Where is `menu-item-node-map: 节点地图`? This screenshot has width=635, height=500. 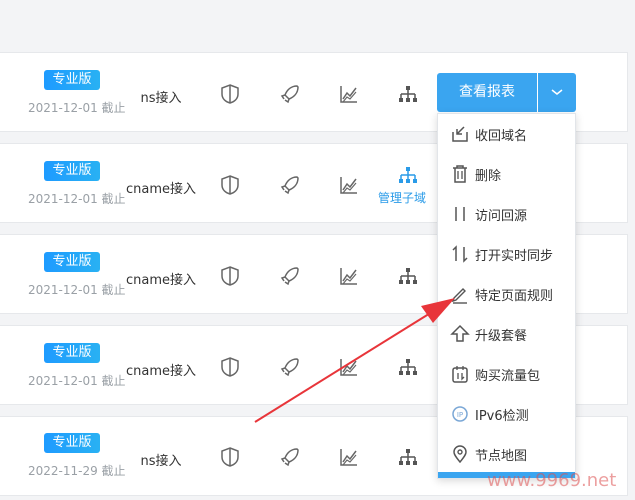
menu-item-node-map: 节点地图 is located at coordinates (506, 454).